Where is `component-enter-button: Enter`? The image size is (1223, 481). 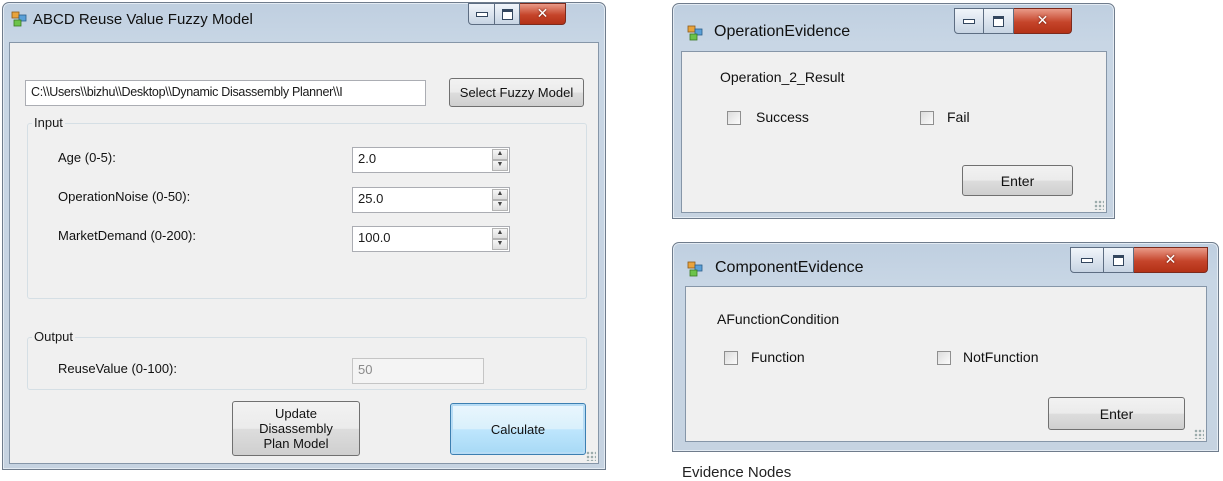
component-enter-button: Enter is located at coordinates (1116, 413).